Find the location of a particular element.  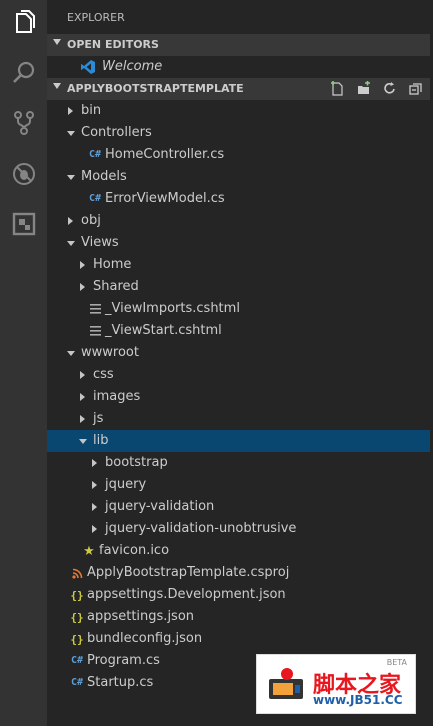

tree-folder: Models is located at coordinates (238, 177).